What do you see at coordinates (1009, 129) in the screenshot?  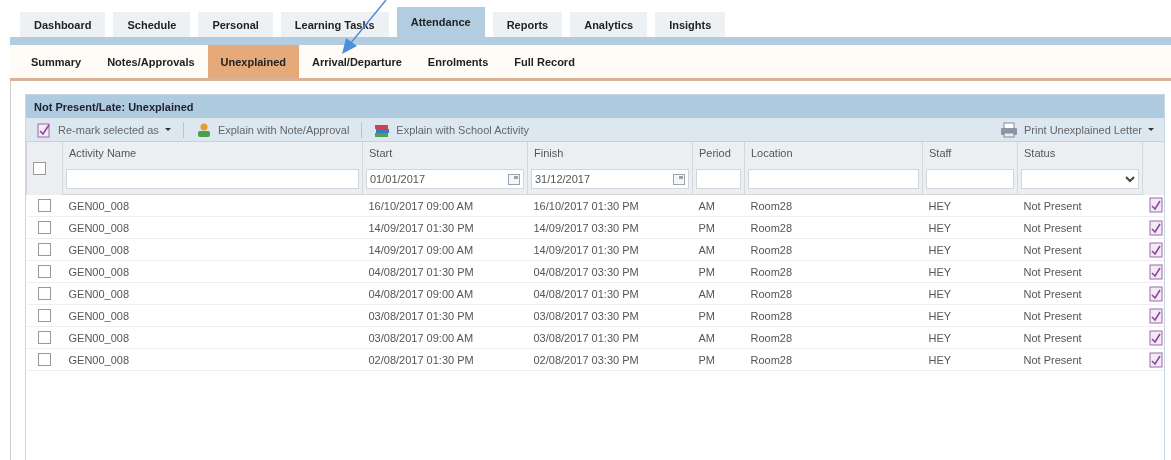 I see `printer-icon` at bounding box center [1009, 129].